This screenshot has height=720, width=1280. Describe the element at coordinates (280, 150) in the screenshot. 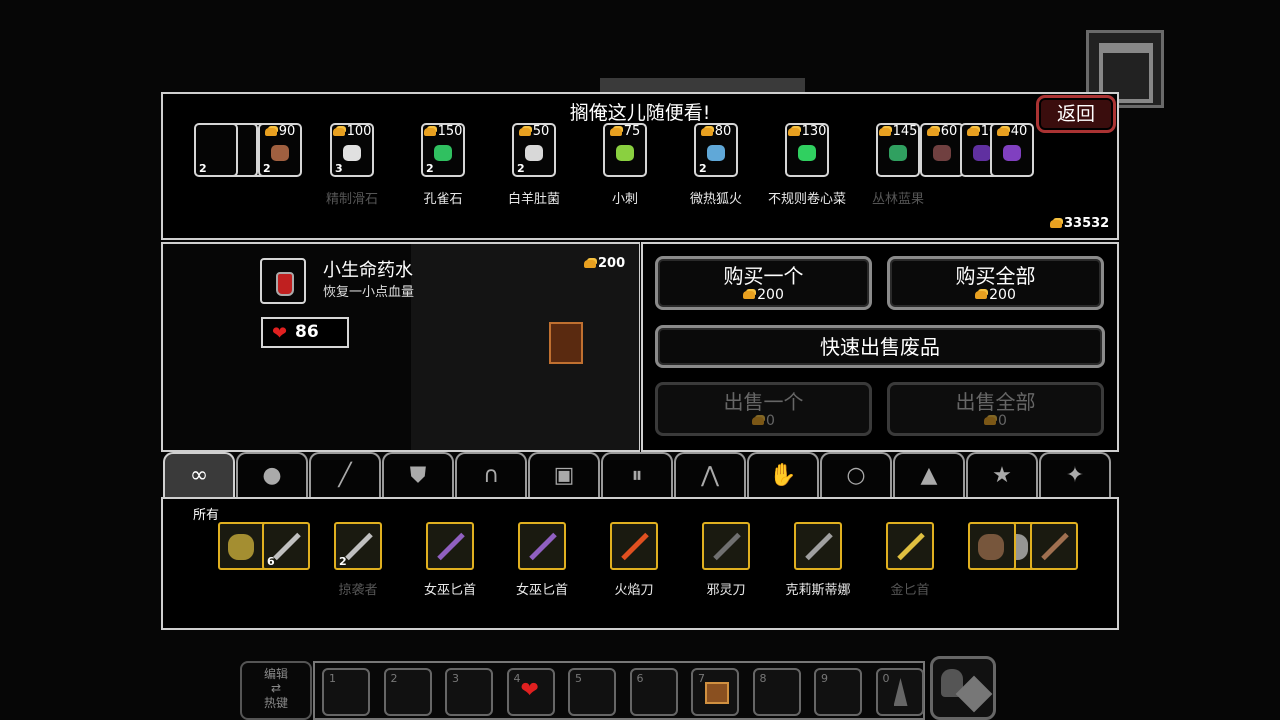

I see `shop-item-card: 90 2` at that location.